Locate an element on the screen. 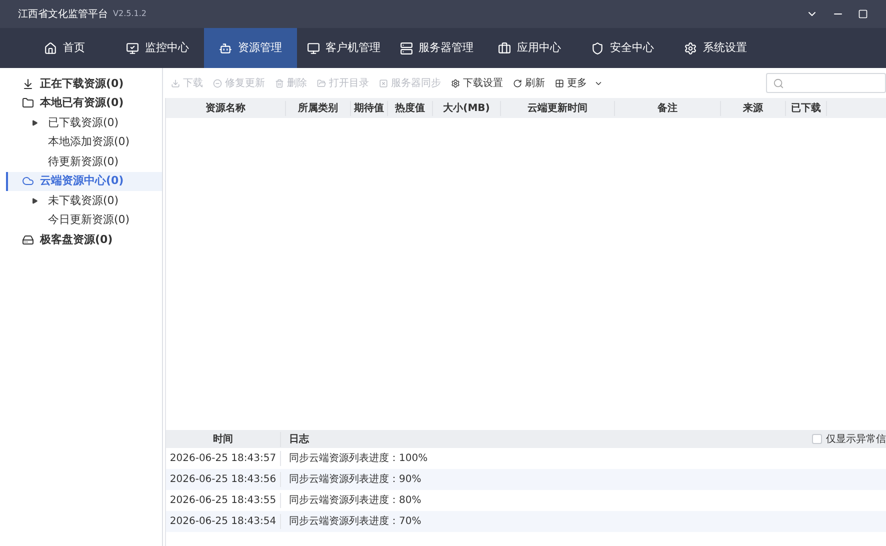 This screenshot has height=546, width=886. filter-checkbox: 仅显示异常信 is located at coordinates (849, 439).